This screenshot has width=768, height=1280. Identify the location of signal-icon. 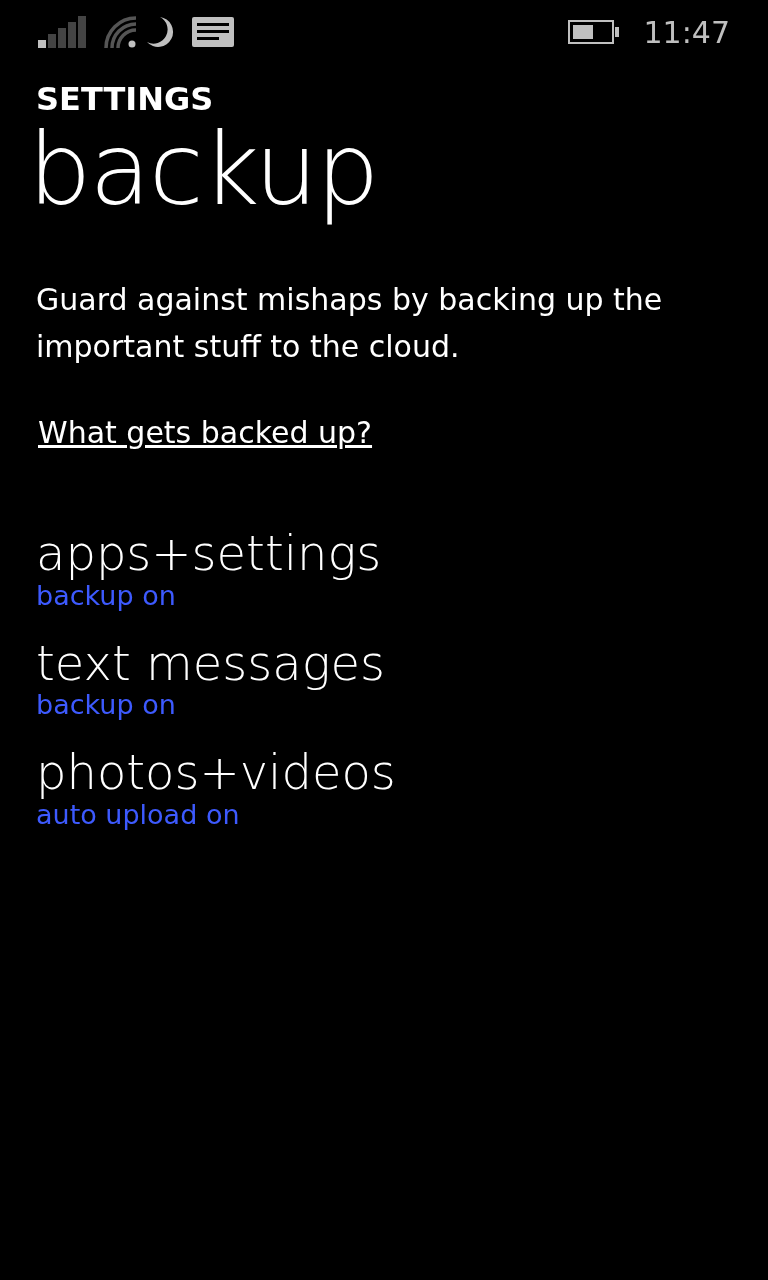
(63, 32).